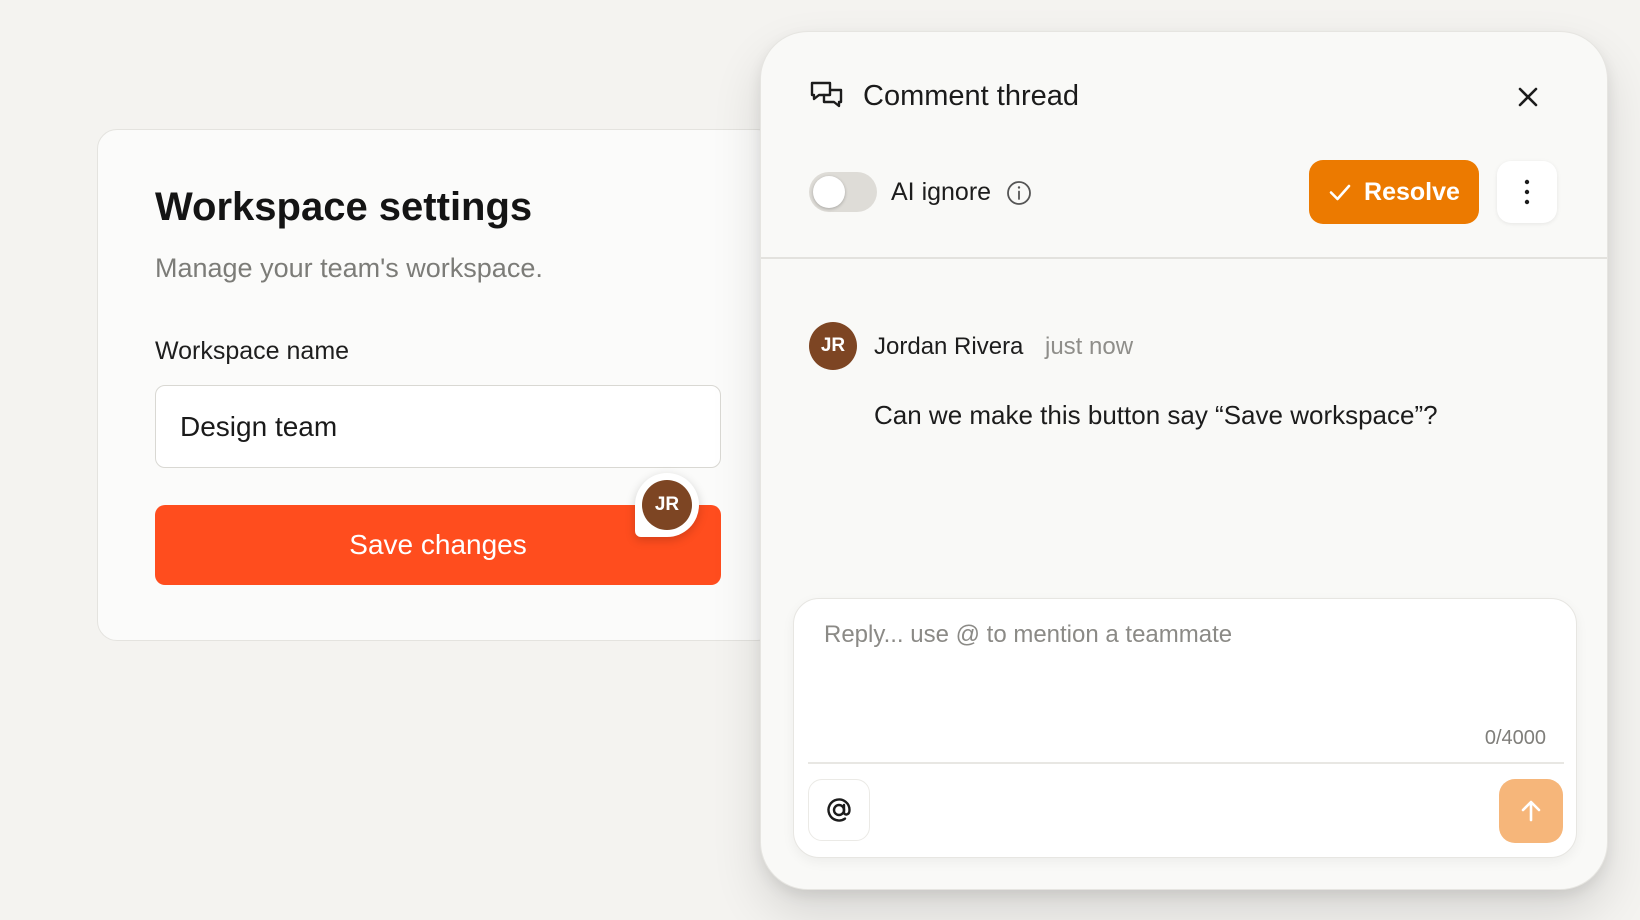 The width and height of the screenshot is (1640, 920). I want to click on pin-avatar: JR, so click(667, 505).